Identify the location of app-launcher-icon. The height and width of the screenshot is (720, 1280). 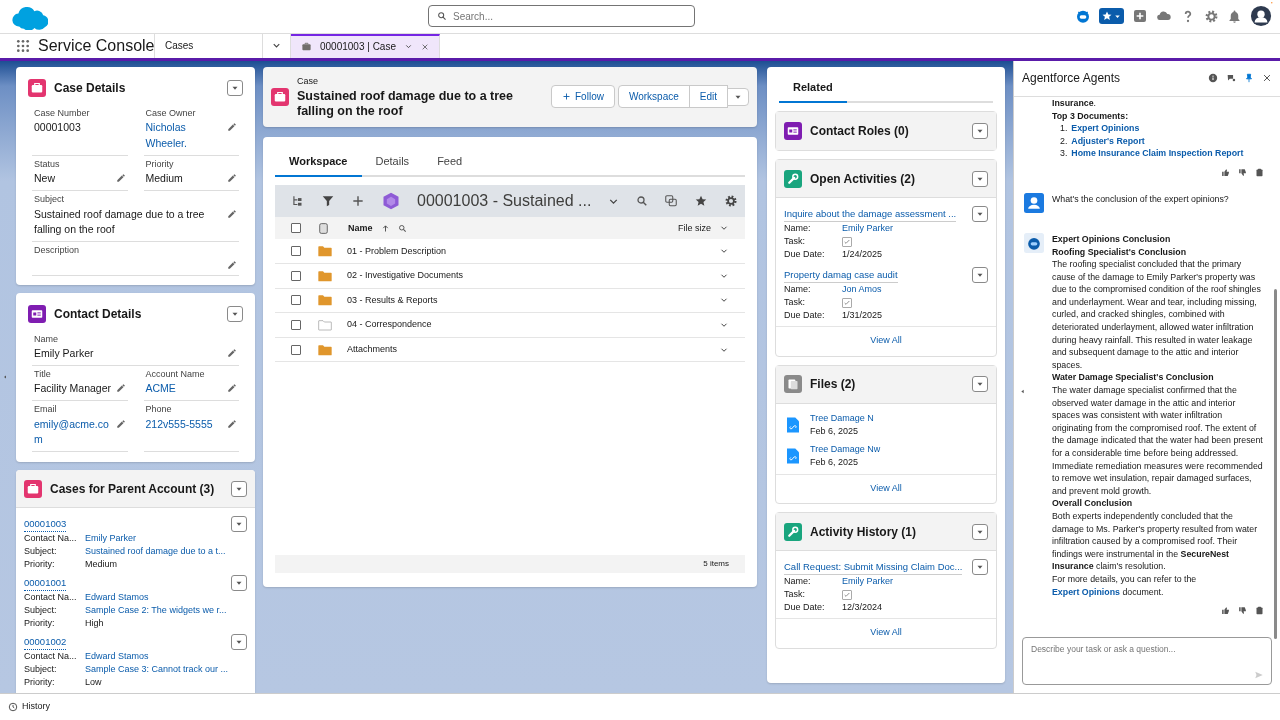
(23, 45).